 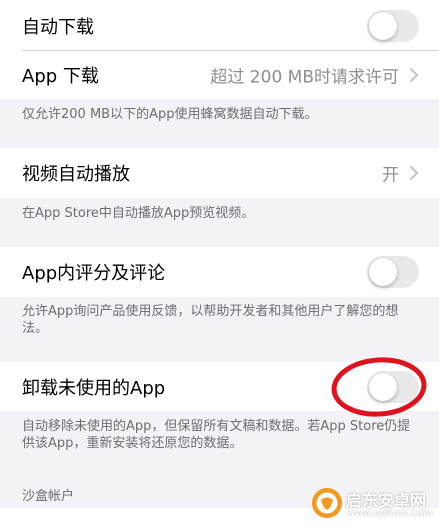 What do you see at coordinates (304, 77) in the screenshot?
I see `app-download-value: 超过 200 MB时请求许可` at bounding box center [304, 77].